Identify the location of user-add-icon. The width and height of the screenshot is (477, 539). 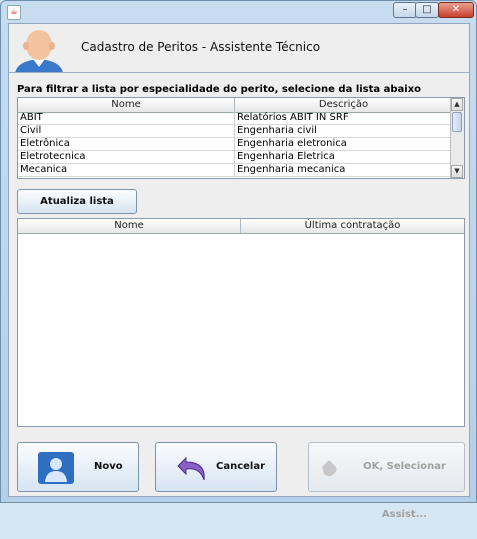
(56, 468).